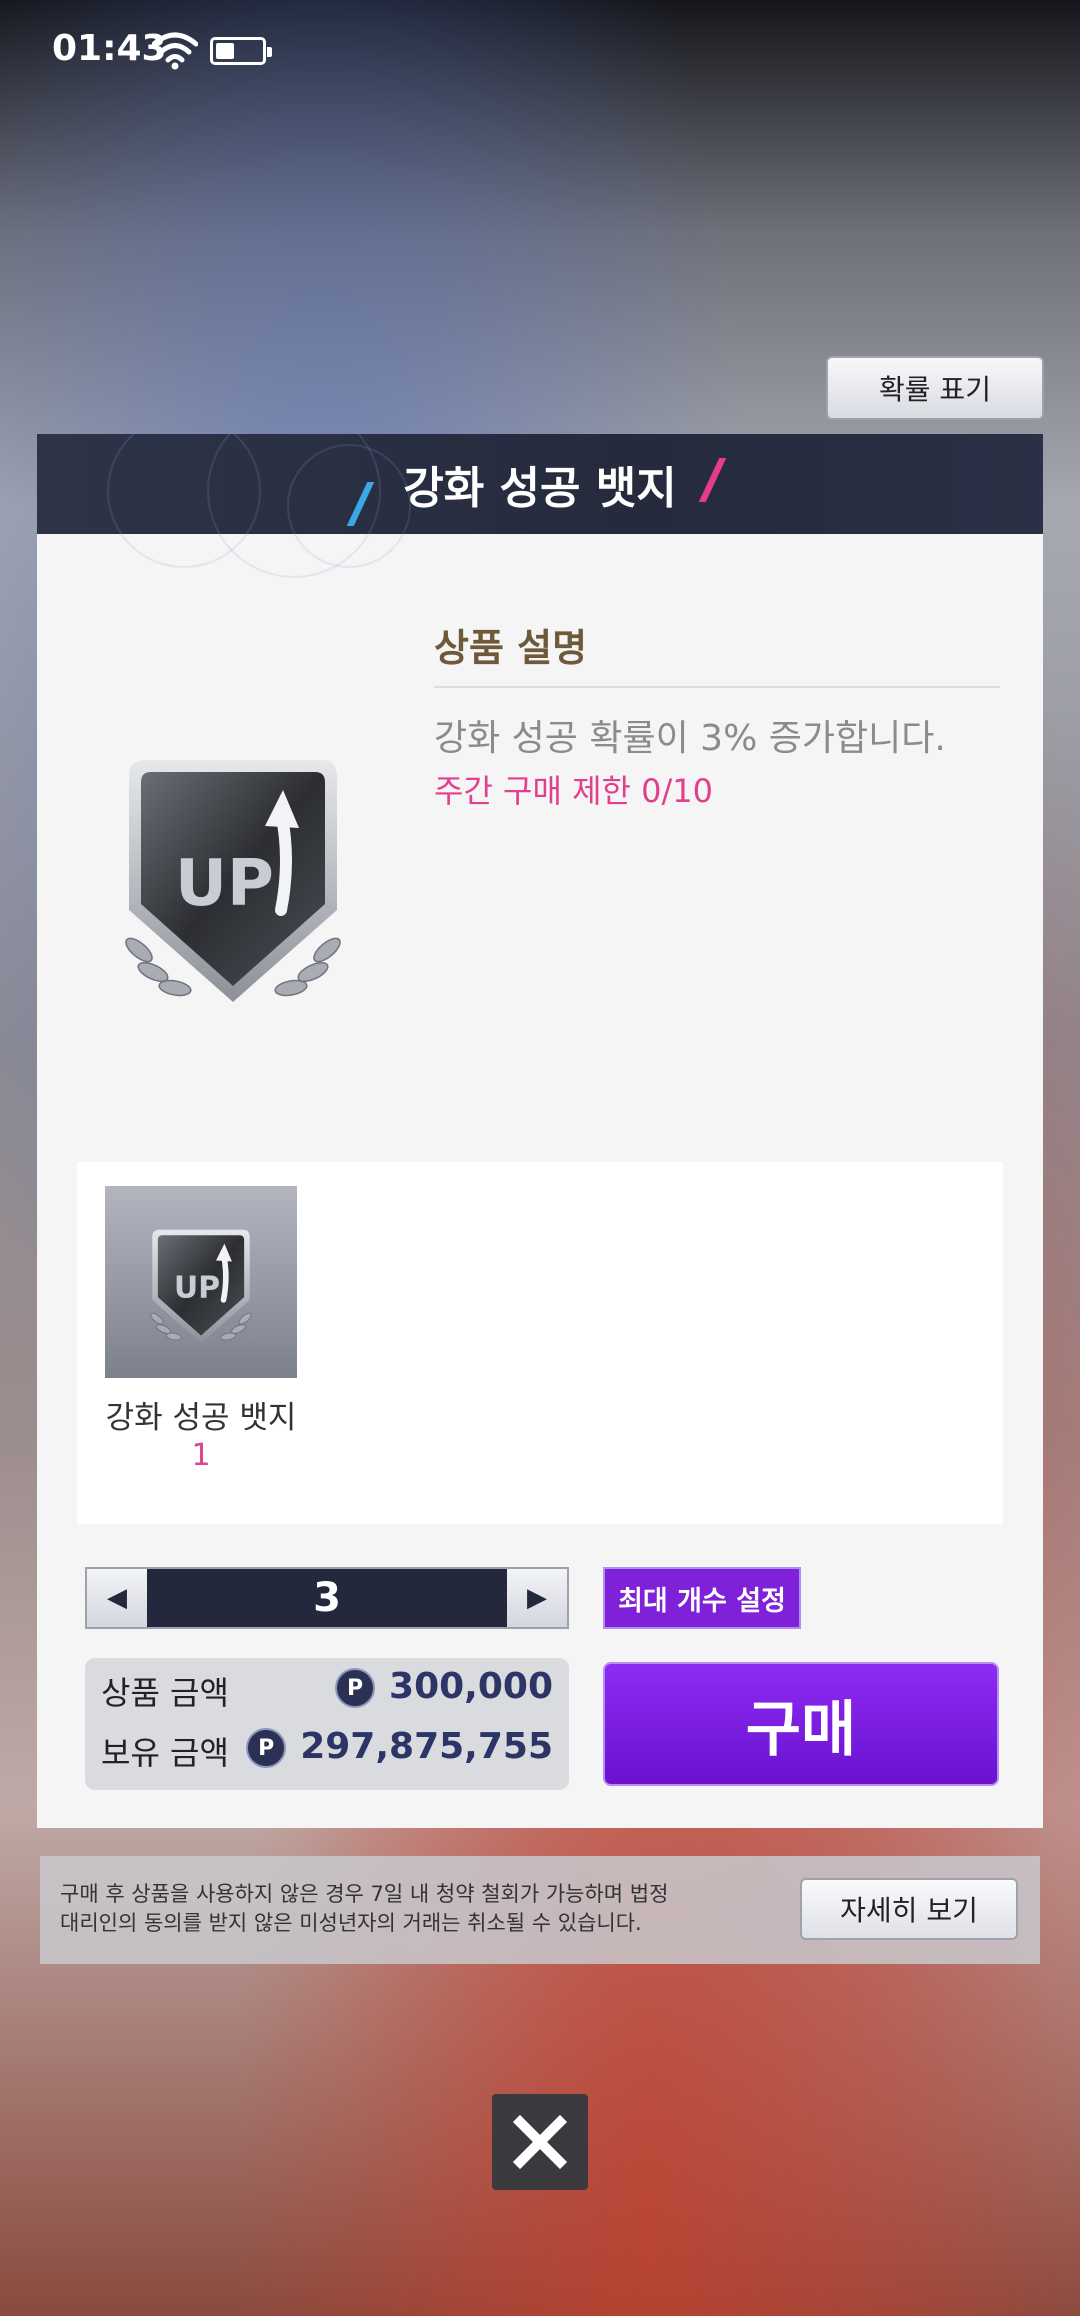 The width and height of the screenshot is (1080, 2316). What do you see at coordinates (364, 1894) in the screenshot?
I see `notice-line-1: 구매 후 상품을 사용하지 않은 경우 7일 내 청약 철회가 가능하며 법정` at bounding box center [364, 1894].